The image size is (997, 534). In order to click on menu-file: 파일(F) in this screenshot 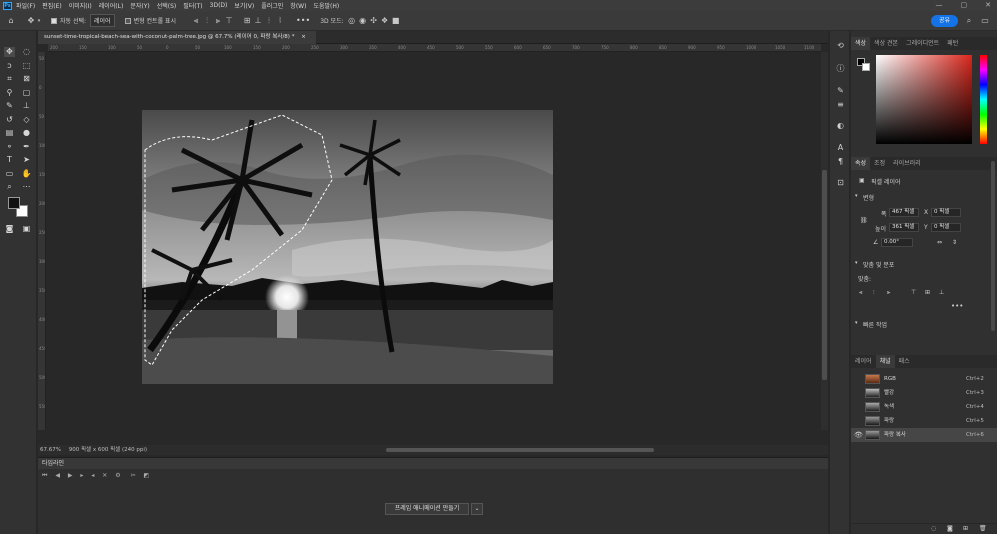, I will do `click(25, 5)`.